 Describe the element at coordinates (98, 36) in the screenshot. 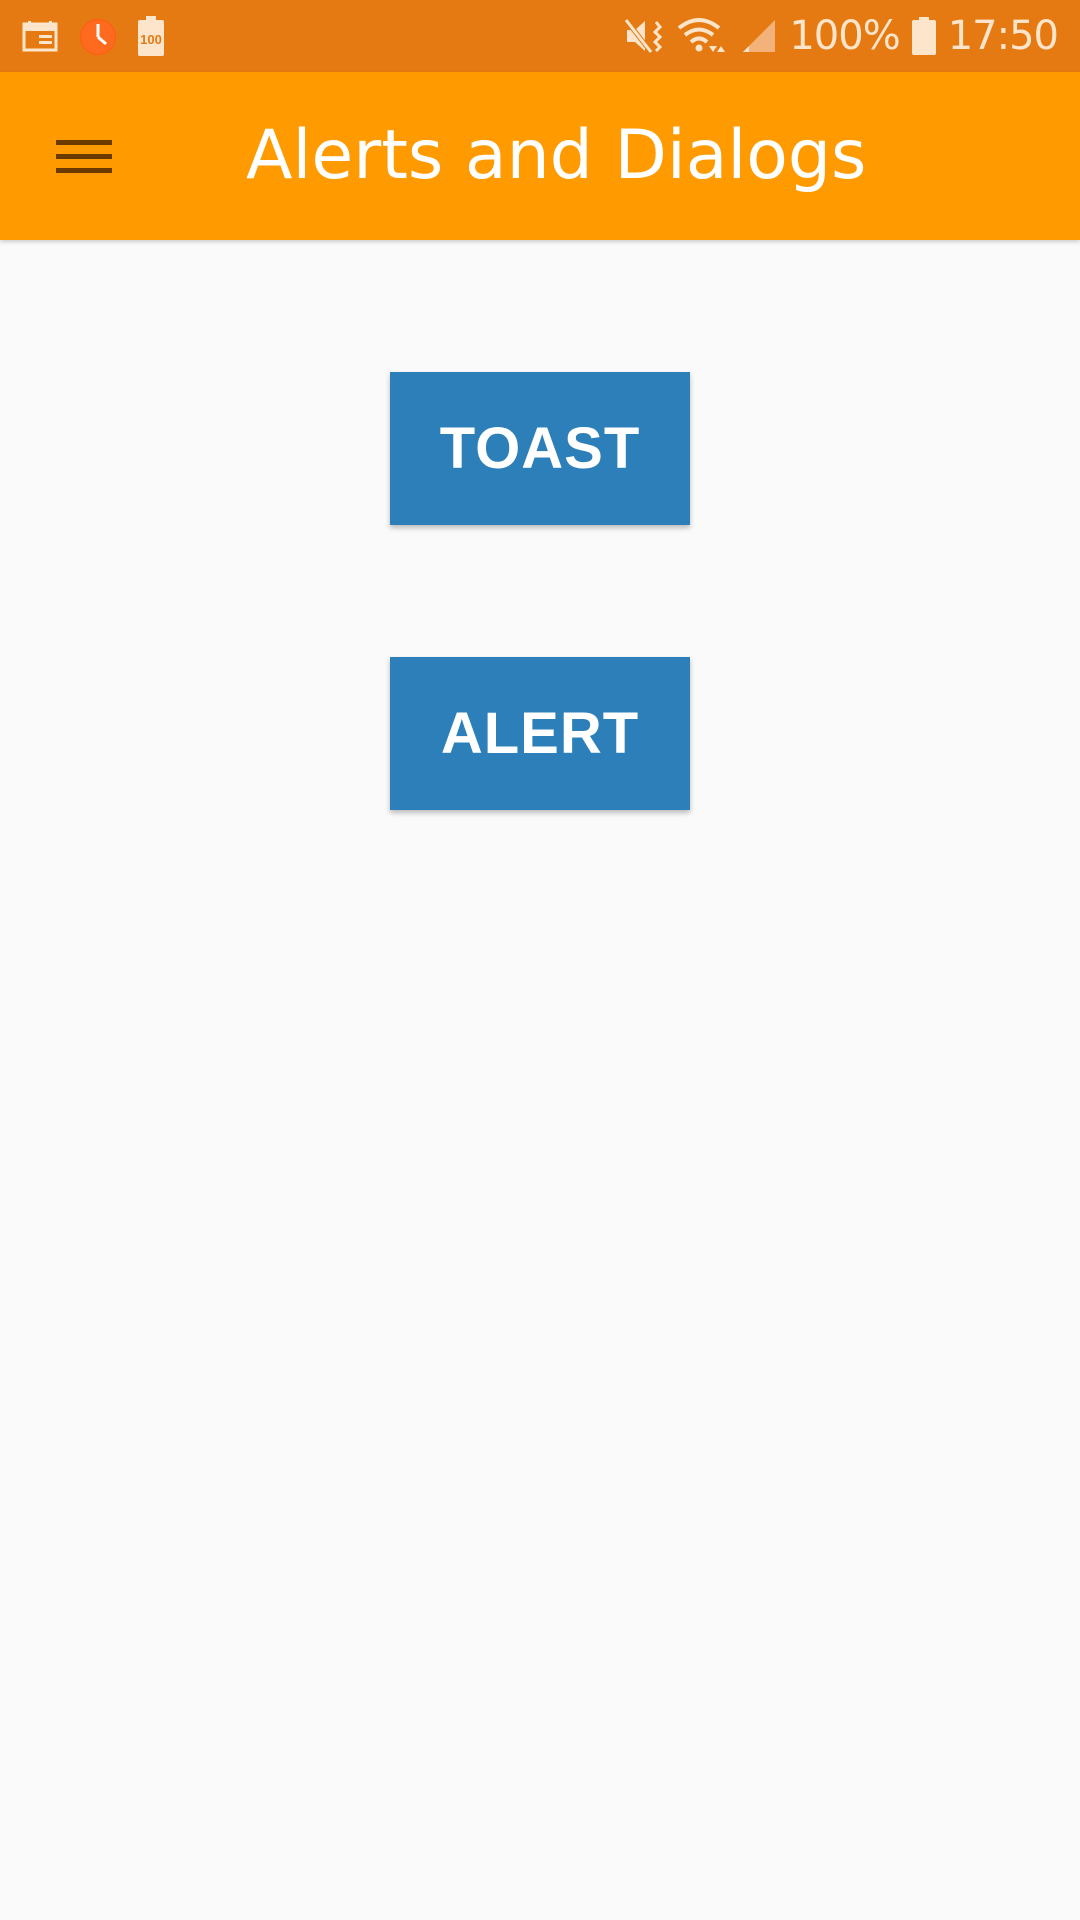

I see `clock-icon` at that location.